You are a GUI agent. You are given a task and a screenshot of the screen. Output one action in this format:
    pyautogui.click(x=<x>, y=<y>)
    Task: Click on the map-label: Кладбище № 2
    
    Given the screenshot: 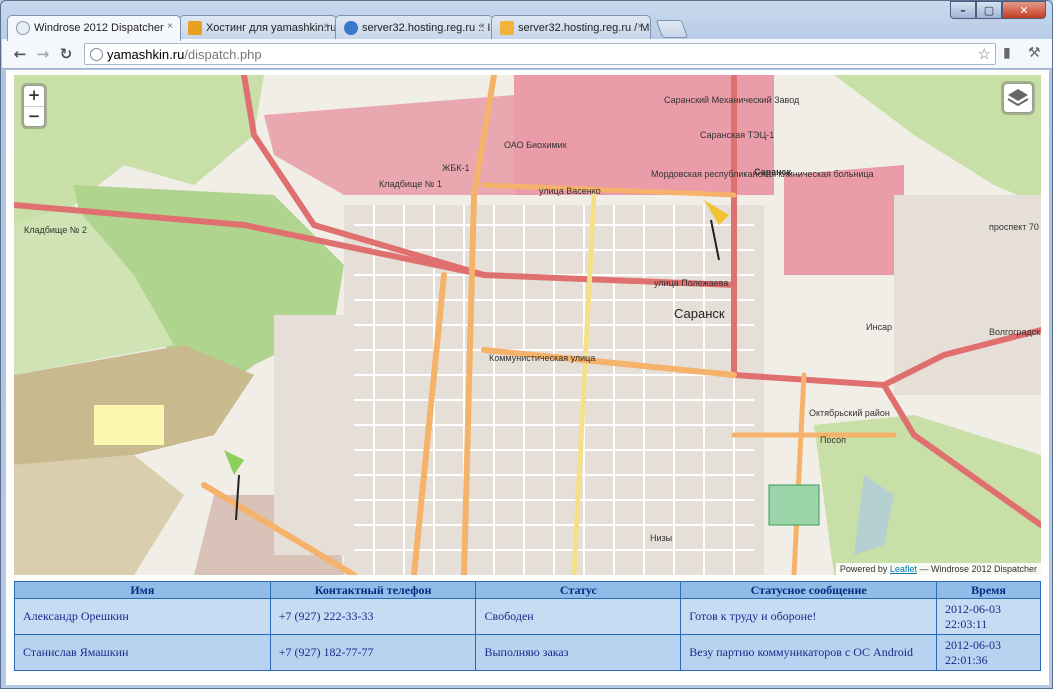 What is the action you would take?
    pyautogui.click(x=55, y=230)
    